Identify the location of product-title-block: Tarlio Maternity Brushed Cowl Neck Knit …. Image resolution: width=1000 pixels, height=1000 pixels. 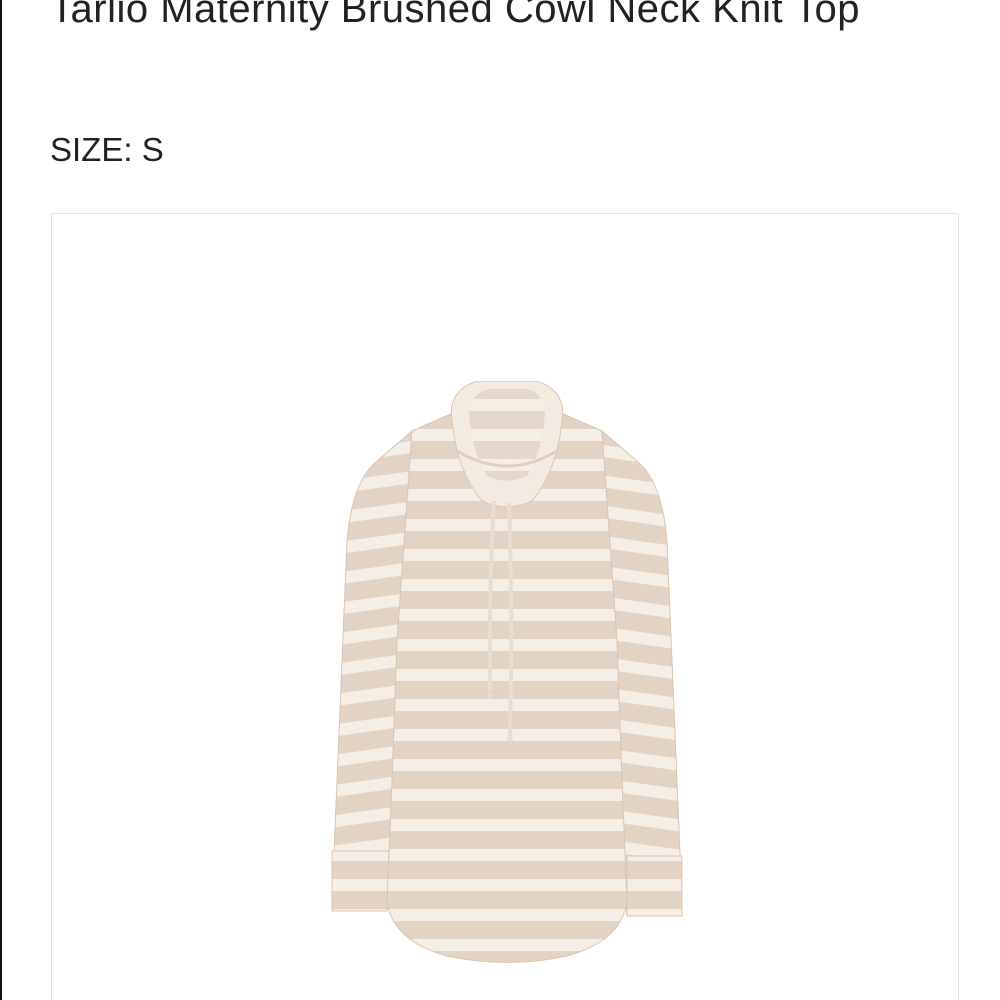
(490, 20).